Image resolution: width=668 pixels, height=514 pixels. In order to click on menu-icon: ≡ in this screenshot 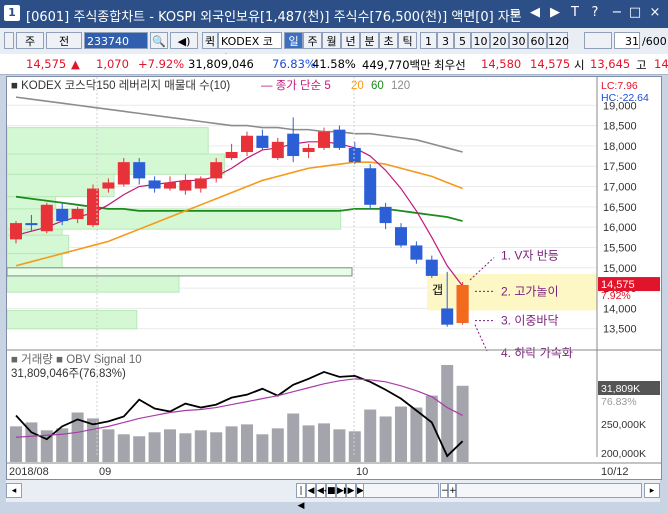, I will do `click(515, 13)`.